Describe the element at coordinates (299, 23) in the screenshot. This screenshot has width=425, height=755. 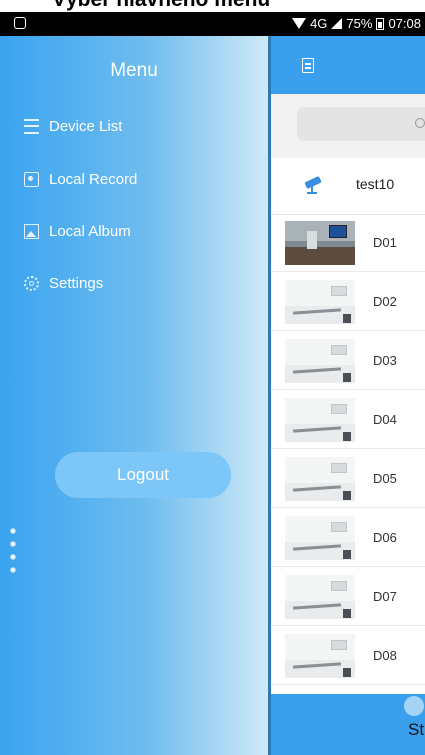
I see `wifi-icon` at that location.